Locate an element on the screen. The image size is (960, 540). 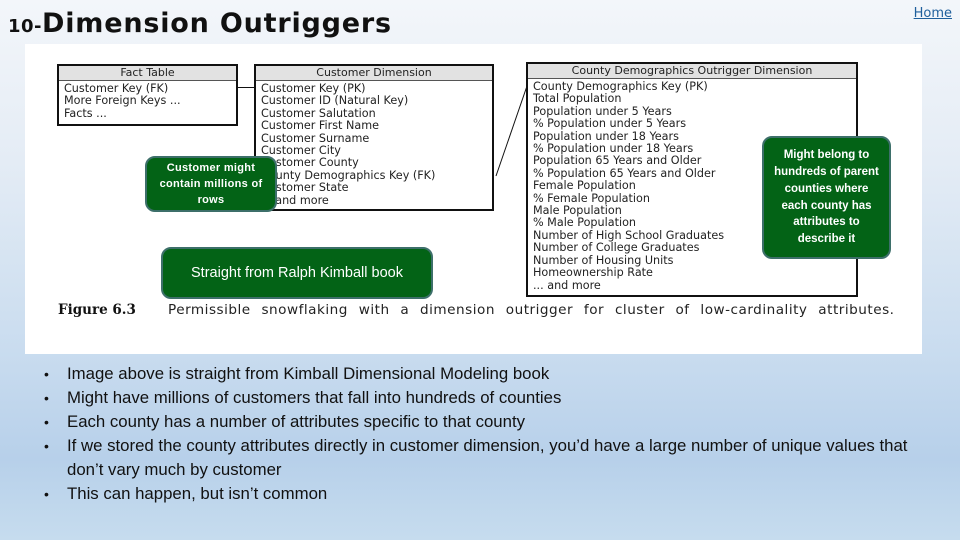
callout-customer-text: Customer might contain millions of rows is located at coordinates (211, 184).